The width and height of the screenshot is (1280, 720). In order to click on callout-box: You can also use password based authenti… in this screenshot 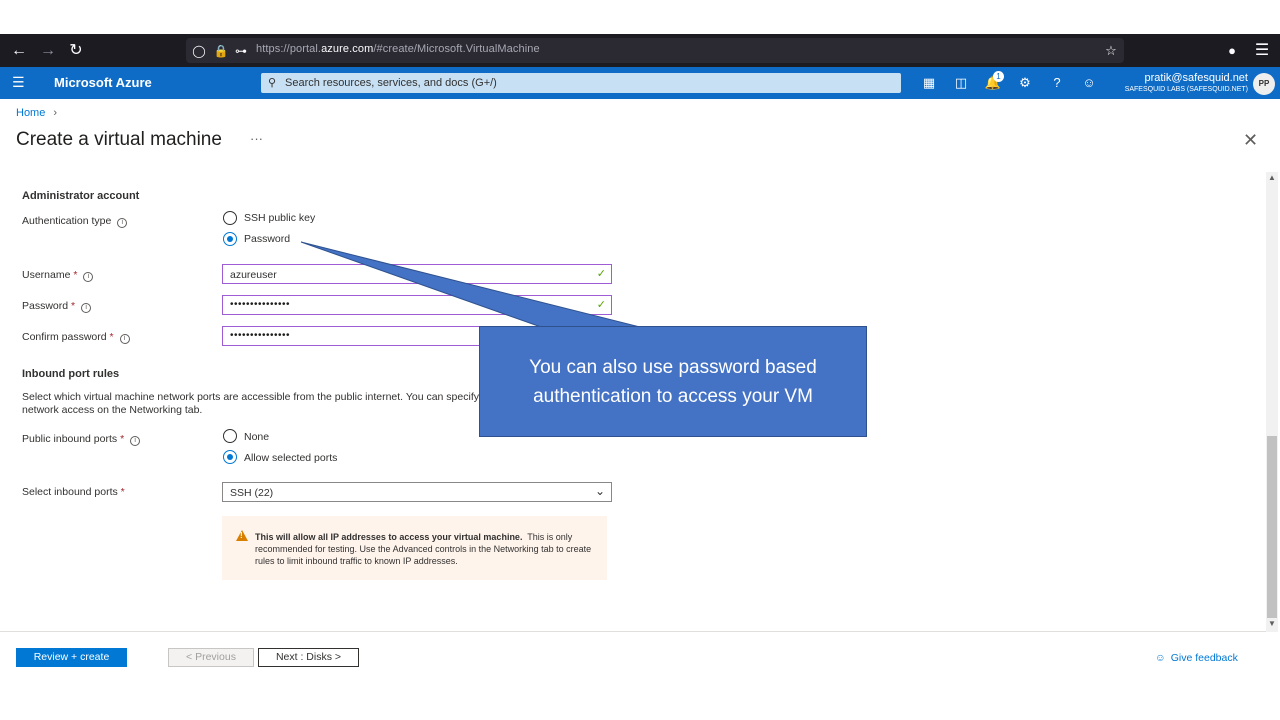, I will do `click(673, 381)`.